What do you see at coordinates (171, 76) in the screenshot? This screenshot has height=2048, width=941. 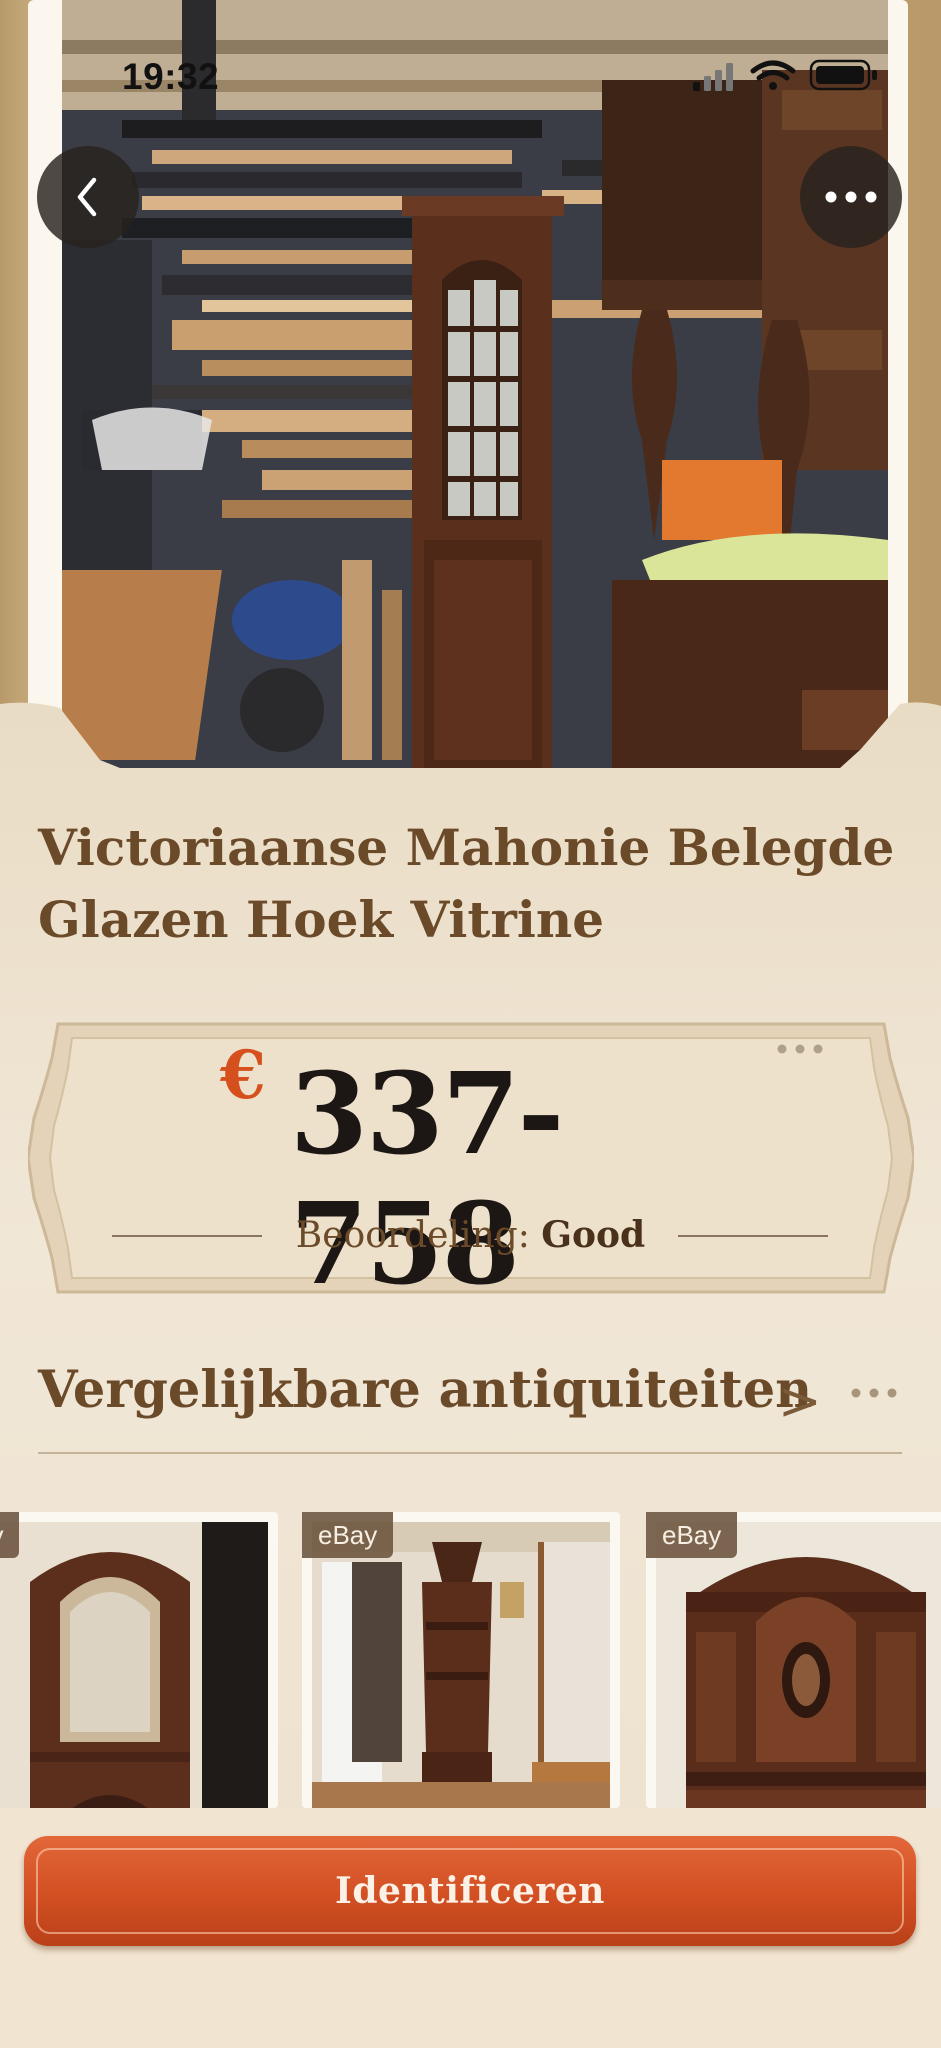 I see `status-time: 19:32` at bounding box center [171, 76].